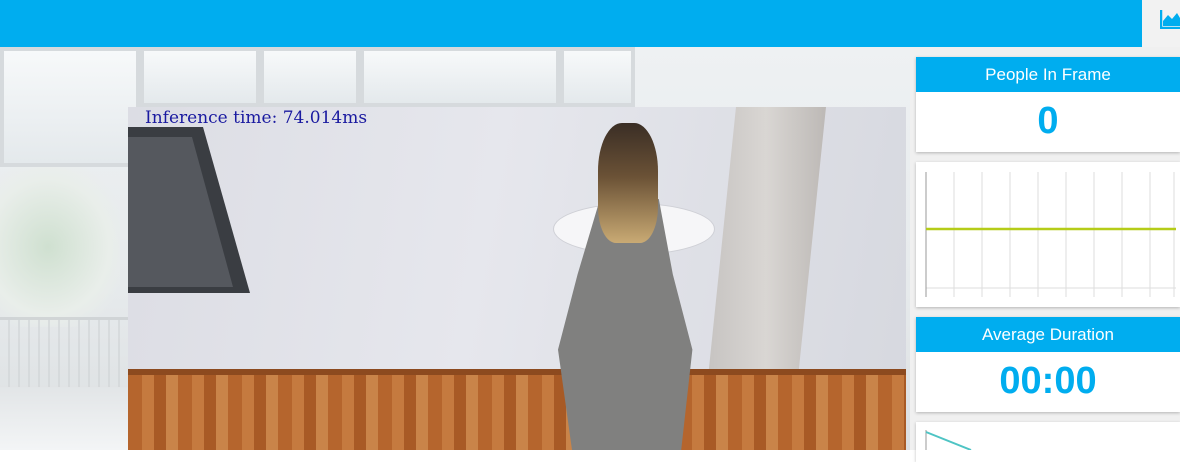 The image size is (1180, 462). Describe the element at coordinates (1048, 442) in the screenshot. I see `duration-chart-card` at that location.